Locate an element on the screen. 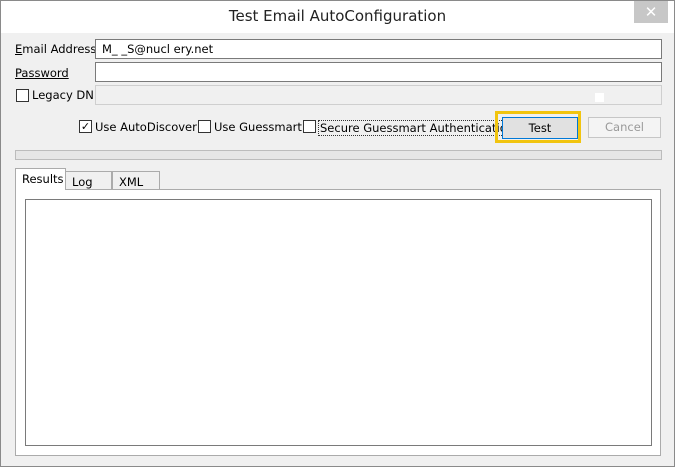 The width and height of the screenshot is (675, 467). close-button: ✕ is located at coordinates (651, 12).